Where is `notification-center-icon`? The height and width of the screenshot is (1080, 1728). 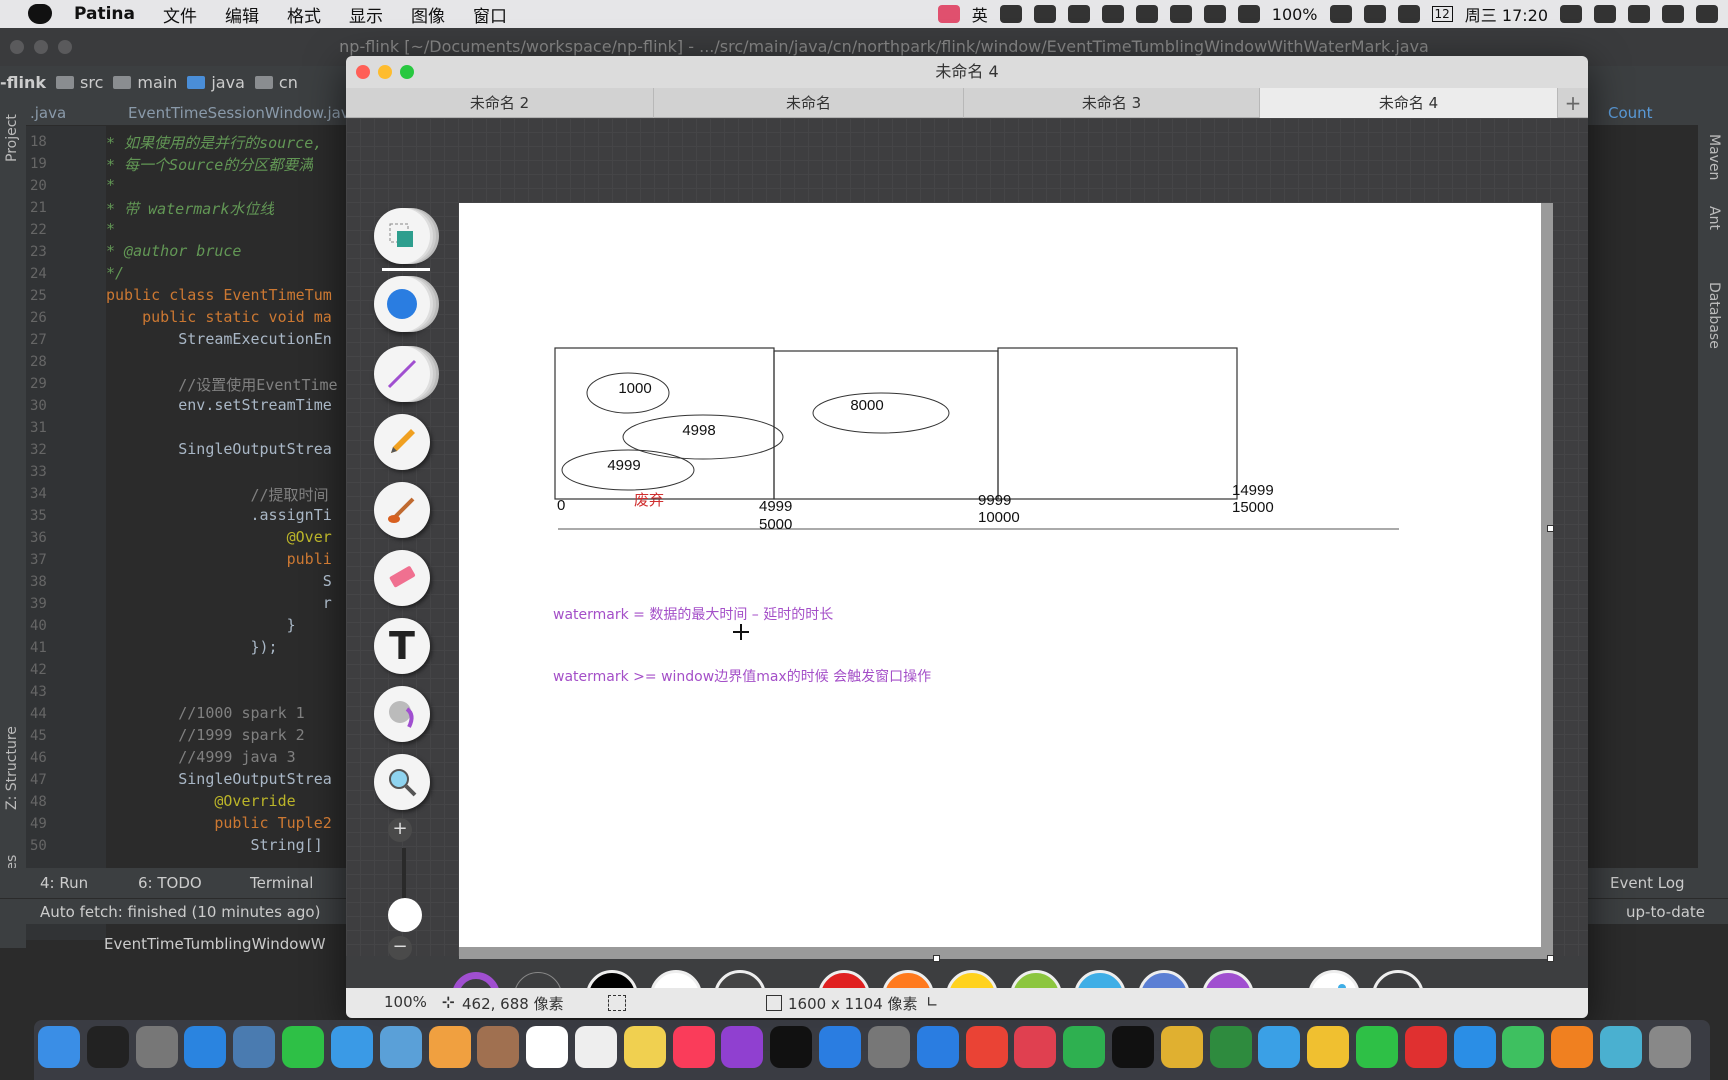 notification-center-icon is located at coordinates (1707, 14).